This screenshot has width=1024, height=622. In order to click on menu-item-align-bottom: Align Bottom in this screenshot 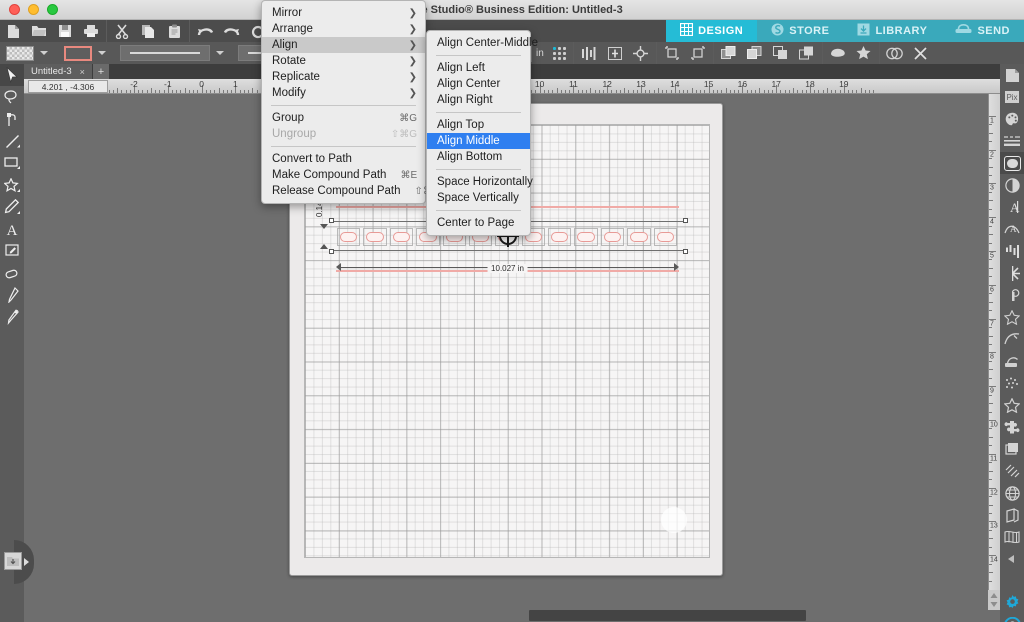, I will do `click(478, 157)`.